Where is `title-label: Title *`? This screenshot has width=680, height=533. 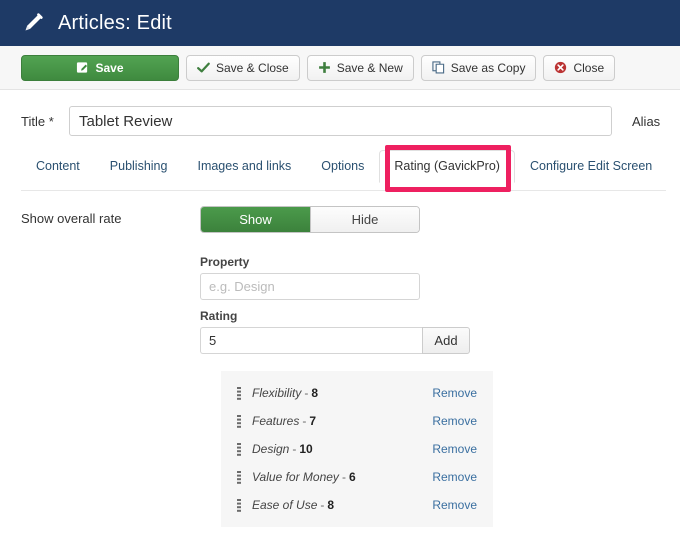
title-label: Title * is located at coordinates (37, 121).